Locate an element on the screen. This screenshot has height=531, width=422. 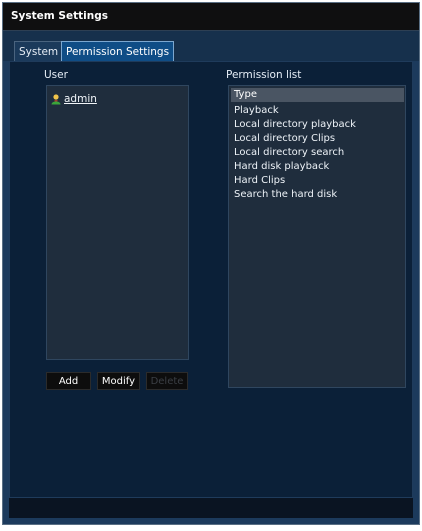
permission-item: Search the hard disk is located at coordinates (285, 195).